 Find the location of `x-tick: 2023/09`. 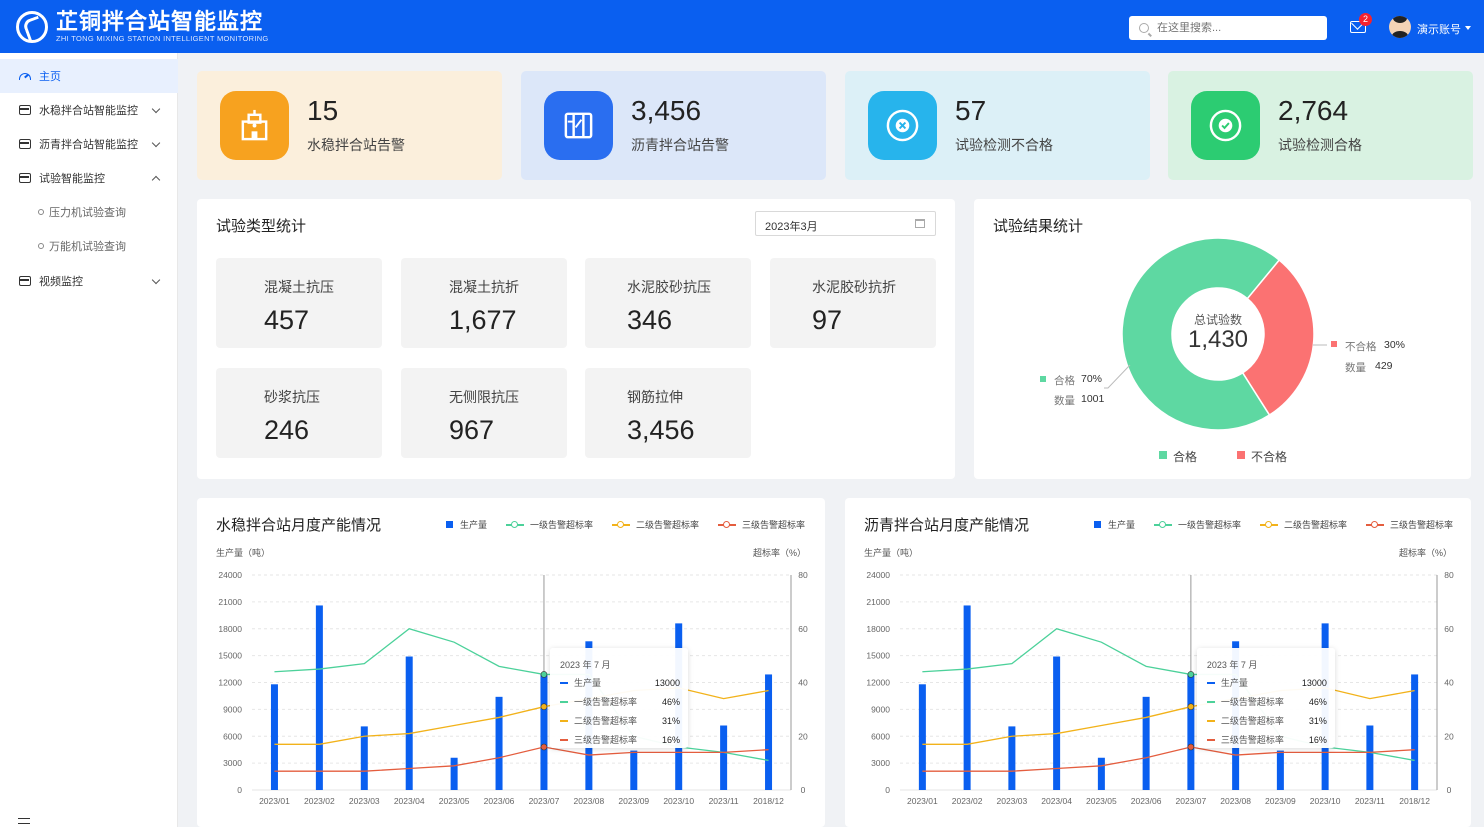

x-tick: 2023/09 is located at coordinates (1280, 801).